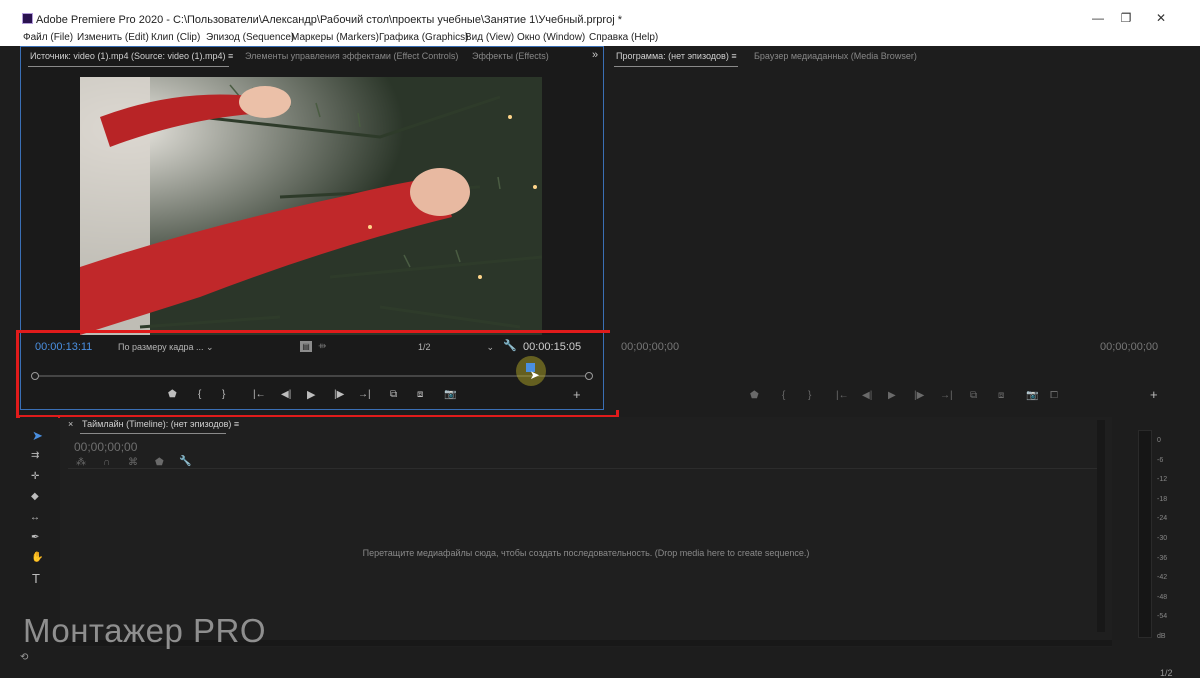 The height and width of the screenshot is (678, 1200). What do you see at coordinates (676, 56) in the screenshot?
I see `tab-program: Программа: (нет эпизодов) ≡` at bounding box center [676, 56].